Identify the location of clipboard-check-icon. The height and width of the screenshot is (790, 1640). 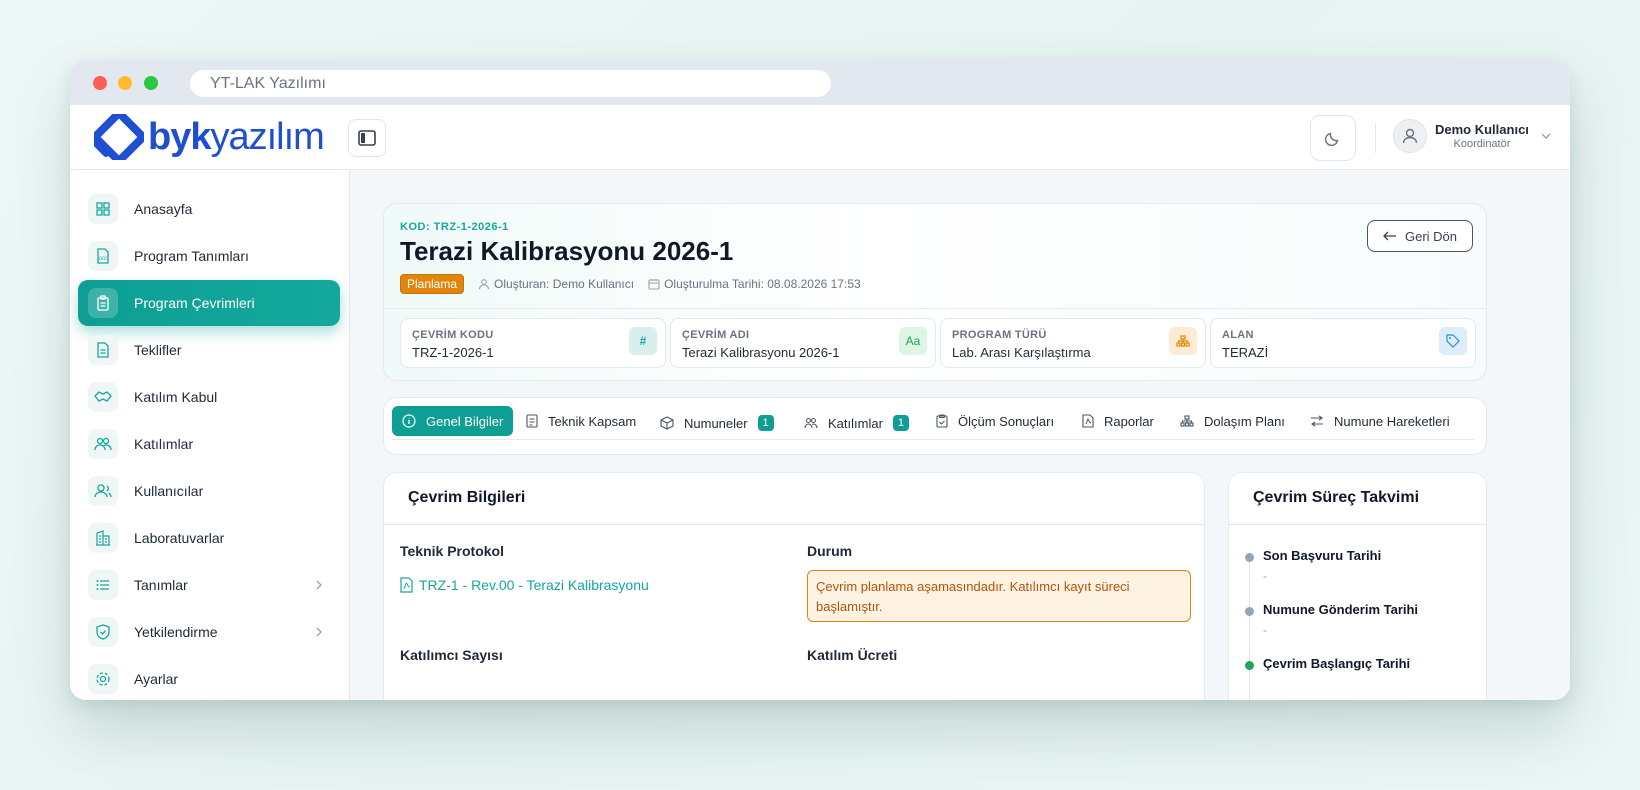
(942, 421).